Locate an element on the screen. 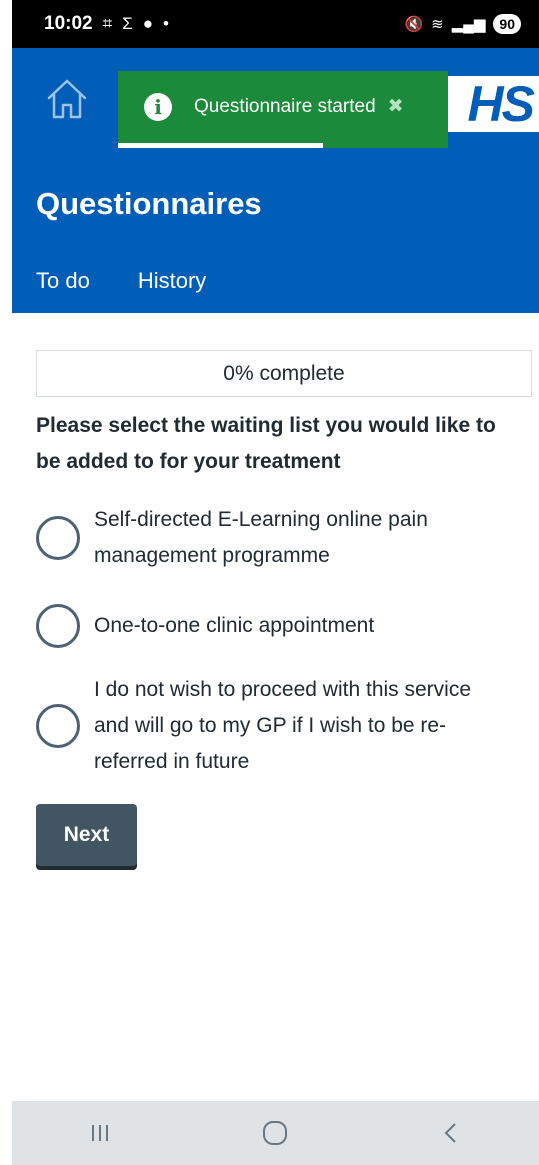 The image size is (539, 1165). toast-message: Questionnaire started is located at coordinates (285, 106).